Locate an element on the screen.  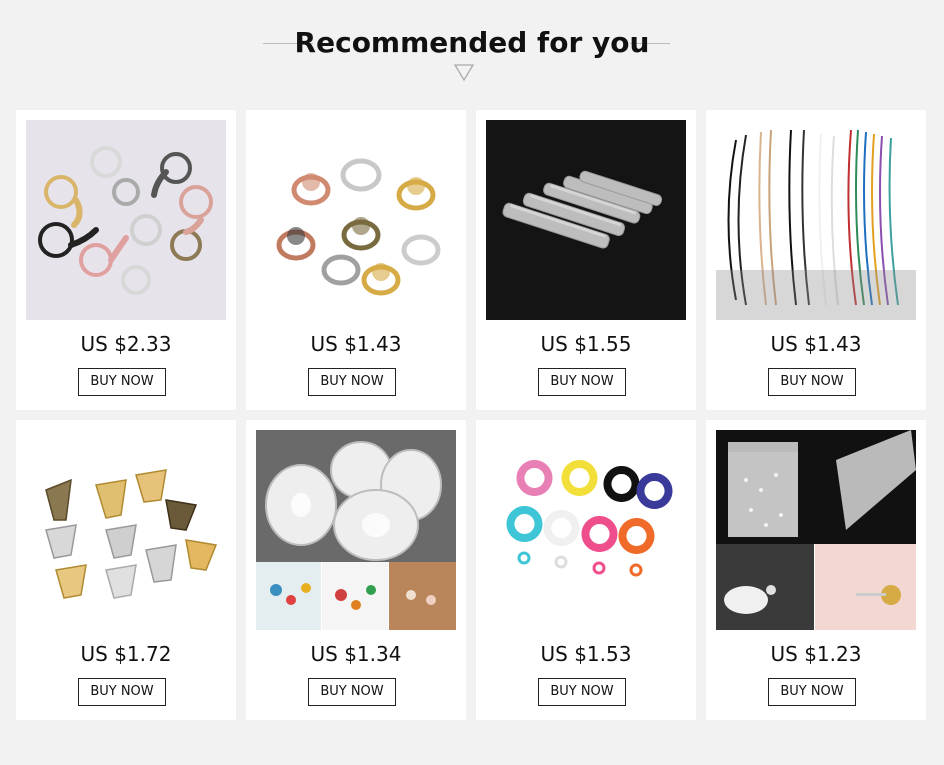
product-card: US $1.34 BUY NOW is located at coordinates (356, 570).